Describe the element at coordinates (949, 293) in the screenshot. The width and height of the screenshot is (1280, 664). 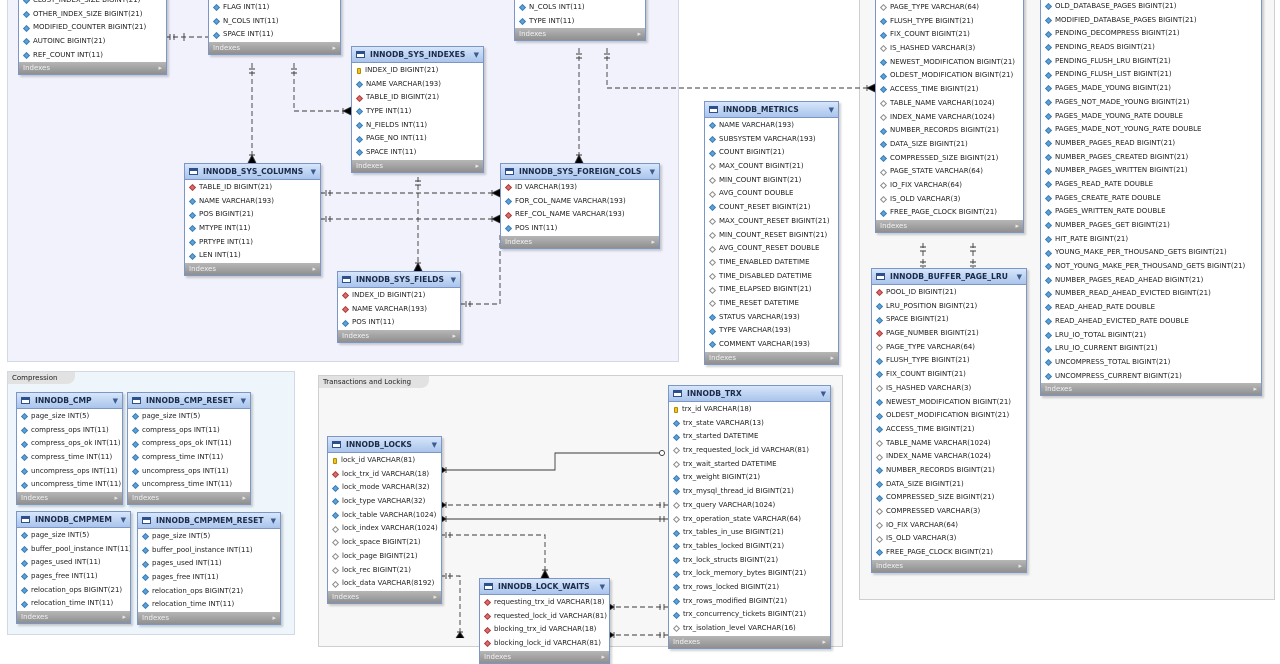
I see `column-row: POOL_ID BIGINT(21)` at that location.